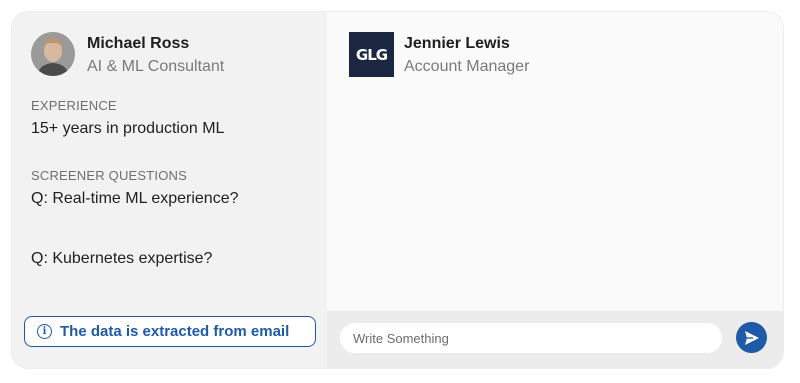 This screenshot has width=800, height=383. Describe the element at coordinates (175, 331) in the screenshot. I see `data-source-note-text: The data is extracted from email` at that location.